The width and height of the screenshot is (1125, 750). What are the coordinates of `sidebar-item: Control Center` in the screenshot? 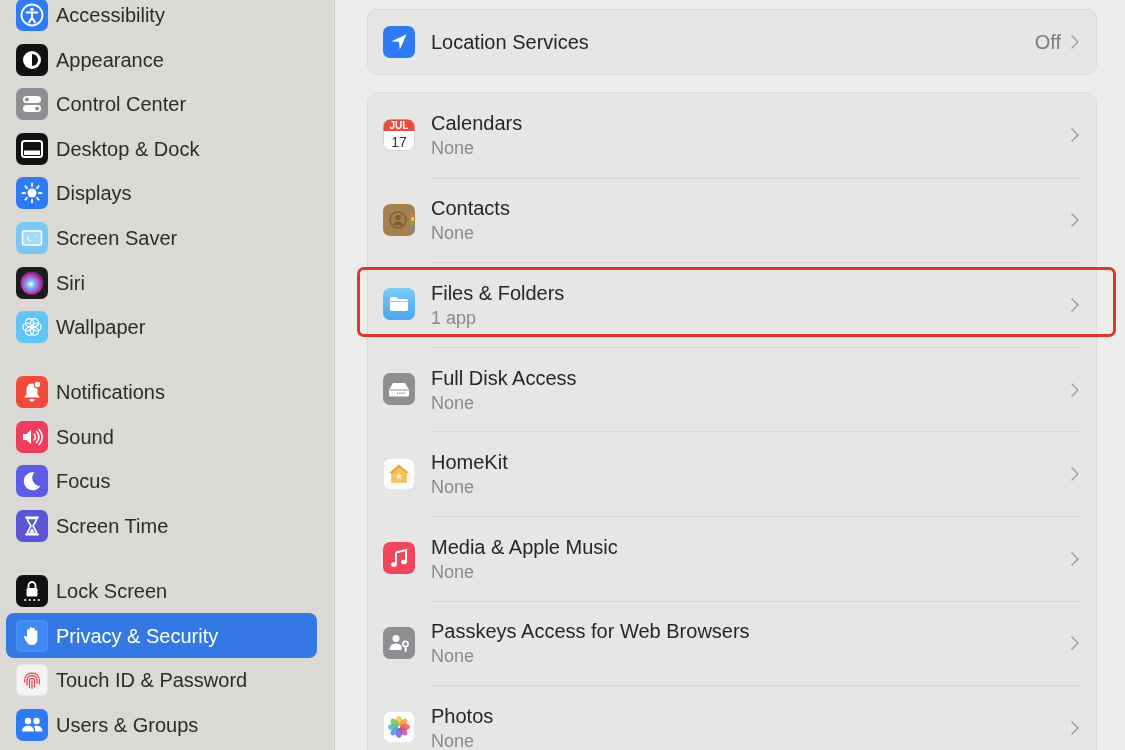 It's located at (161, 104).